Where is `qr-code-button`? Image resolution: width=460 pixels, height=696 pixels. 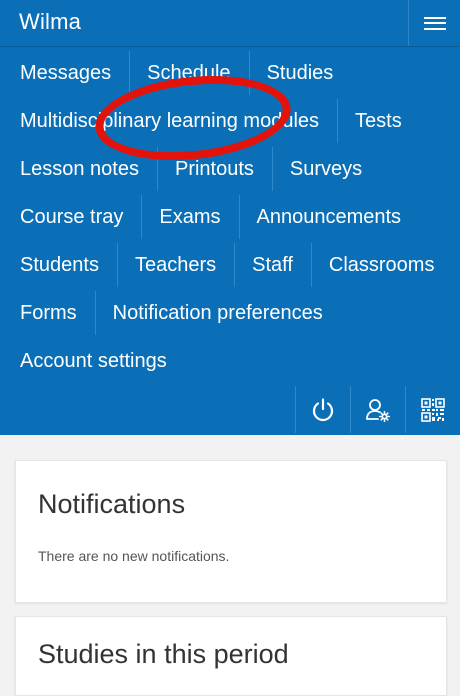 qr-code-button is located at coordinates (432, 409).